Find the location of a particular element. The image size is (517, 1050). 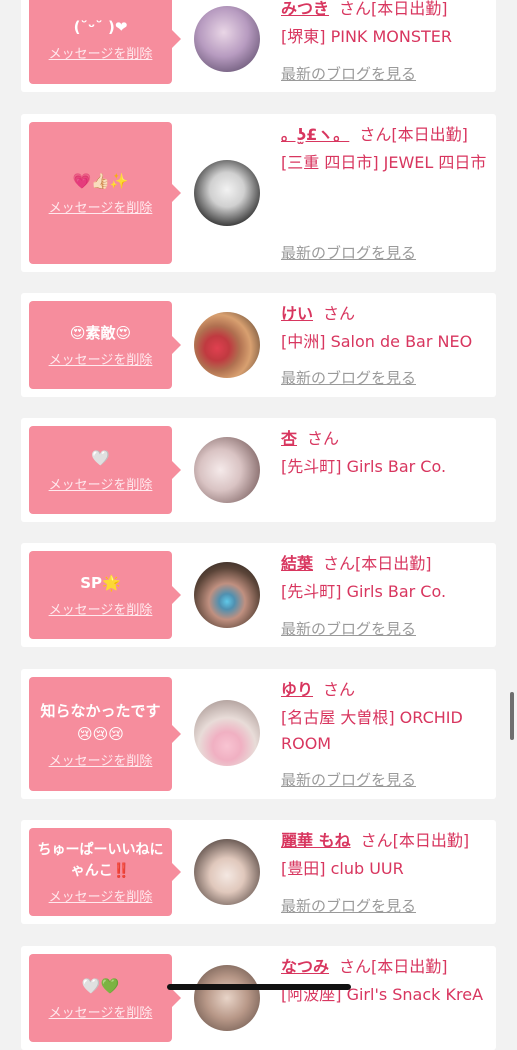

message-text: (˘ᵕ˘ )❤ is located at coordinates (100, 27).